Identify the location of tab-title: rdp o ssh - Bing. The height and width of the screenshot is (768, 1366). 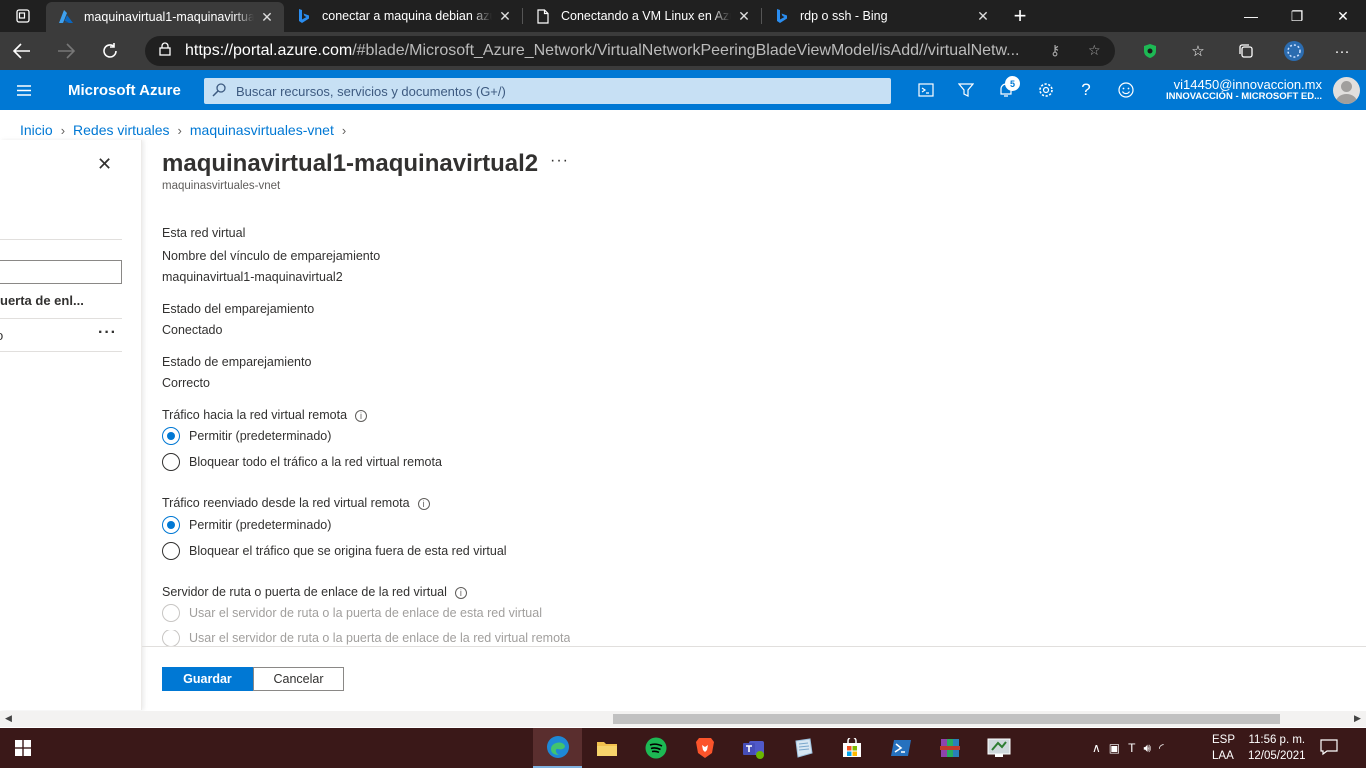
(844, 16).